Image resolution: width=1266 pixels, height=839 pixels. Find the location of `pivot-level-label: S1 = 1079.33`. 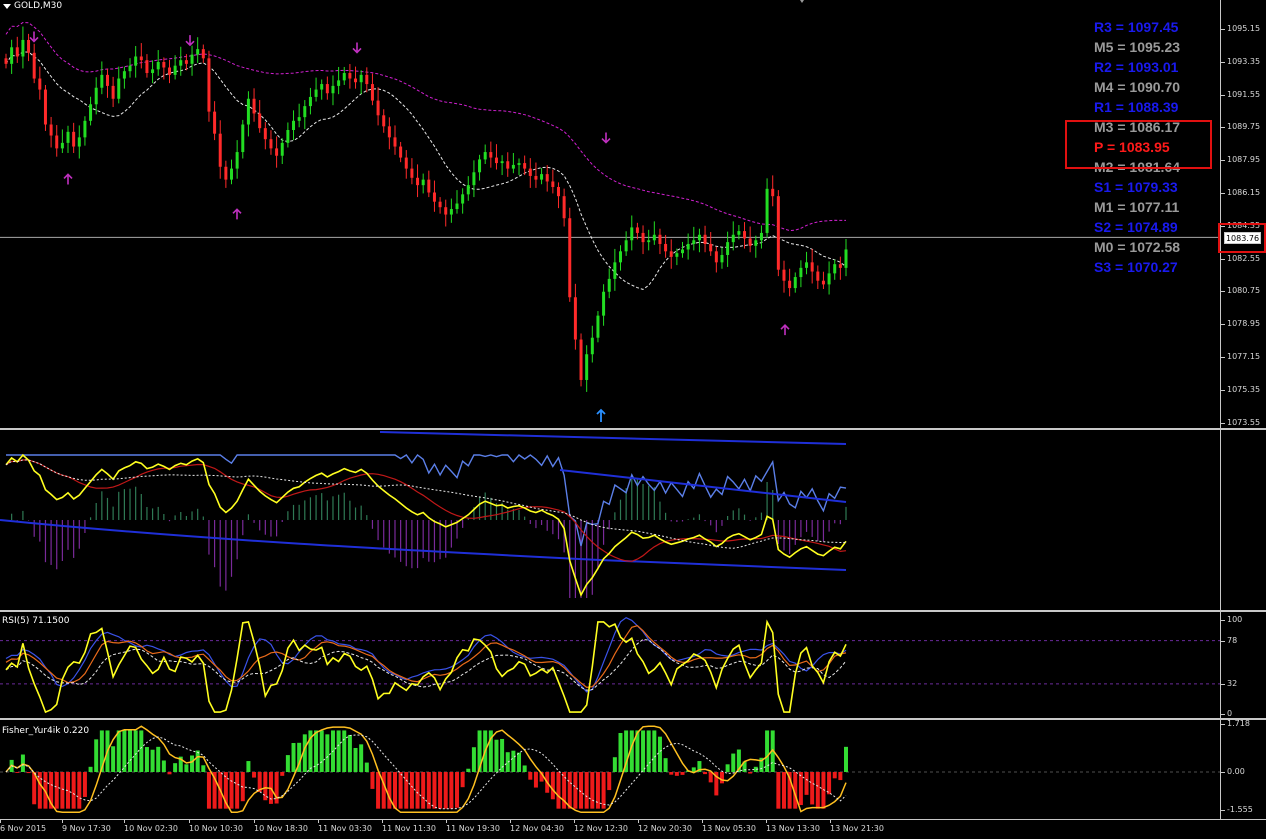

pivot-level-label: S1 = 1079.33 is located at coordinates (1136, 187).